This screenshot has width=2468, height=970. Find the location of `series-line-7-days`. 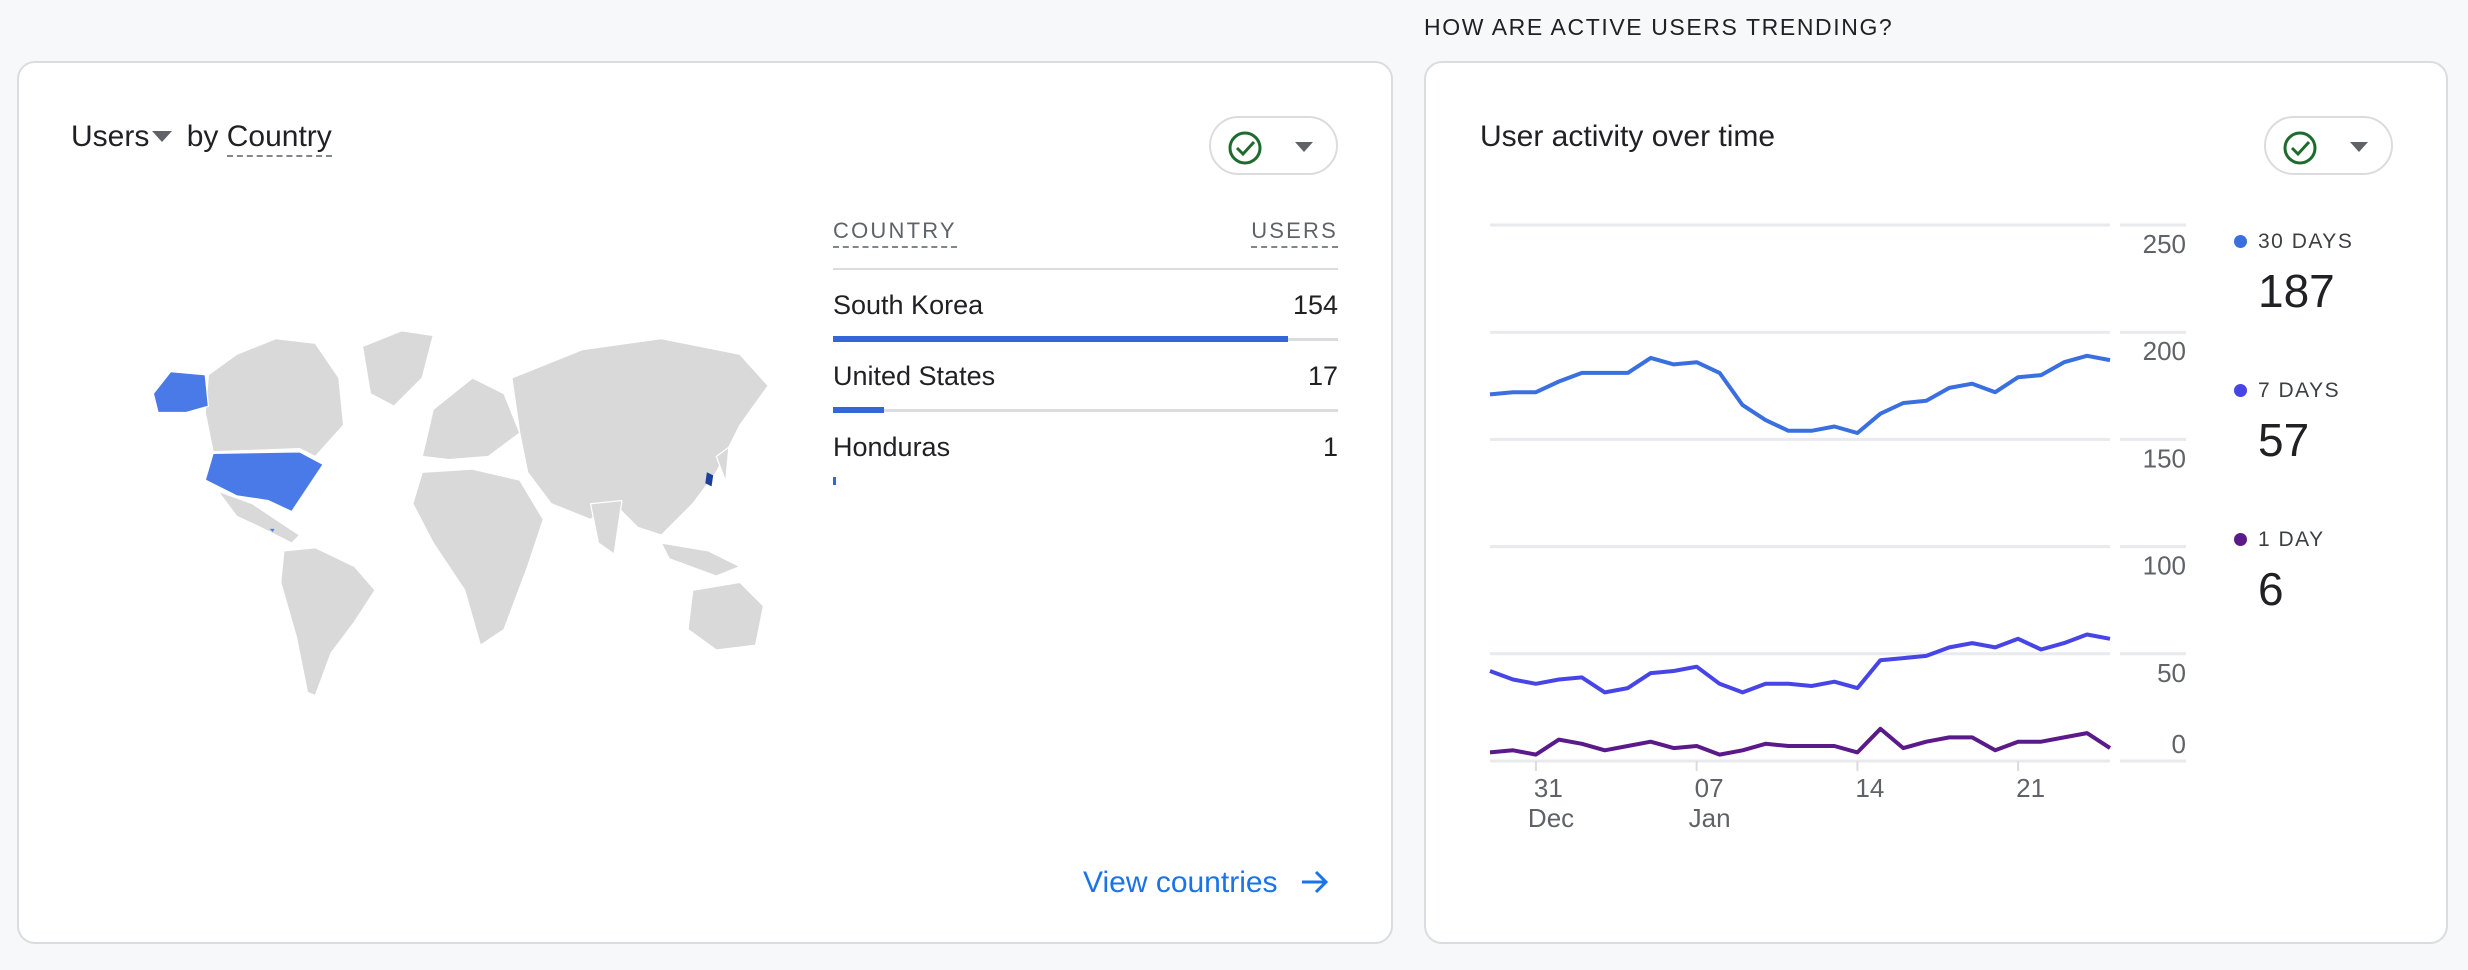

series-line-7-days is located at coordinates (1800, 663).